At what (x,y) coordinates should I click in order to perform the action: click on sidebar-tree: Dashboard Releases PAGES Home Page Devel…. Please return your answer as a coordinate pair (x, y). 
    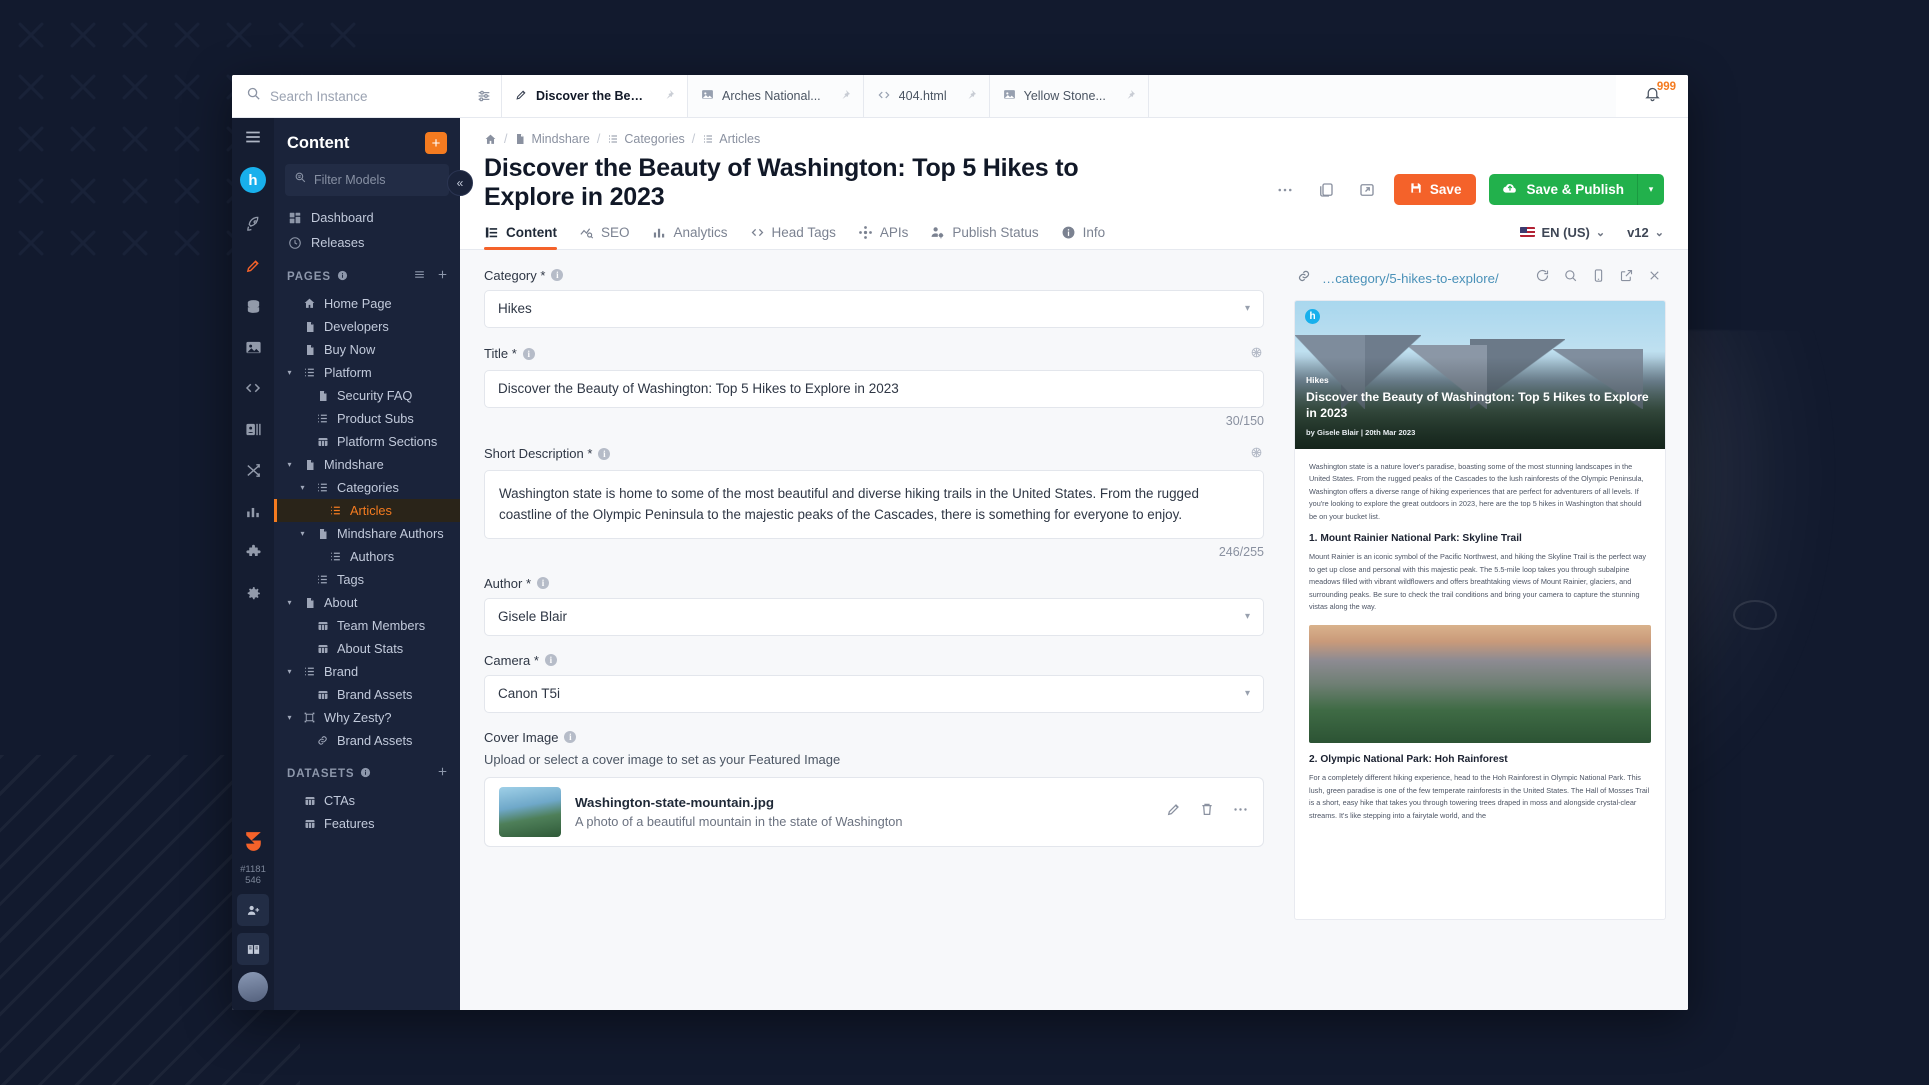
    Looking at the image, I should click on (367, 607).